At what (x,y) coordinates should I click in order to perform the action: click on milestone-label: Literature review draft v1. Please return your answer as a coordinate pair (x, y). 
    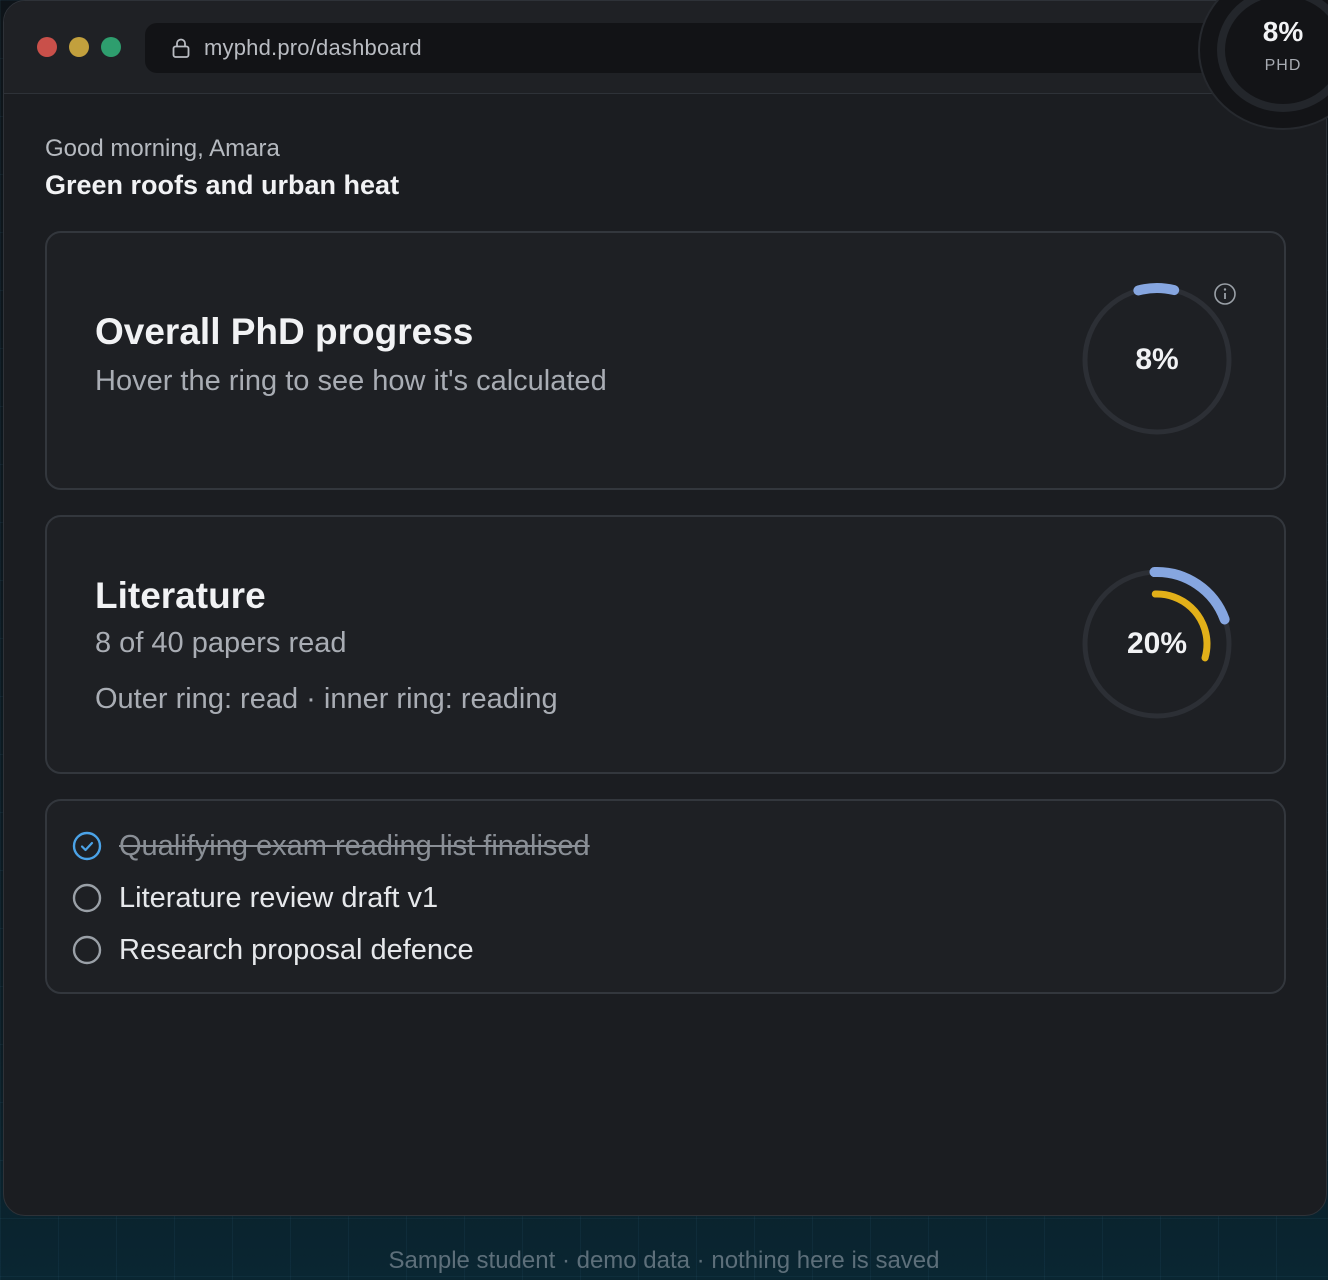
    Looking at the image, I should click on (279, 897).